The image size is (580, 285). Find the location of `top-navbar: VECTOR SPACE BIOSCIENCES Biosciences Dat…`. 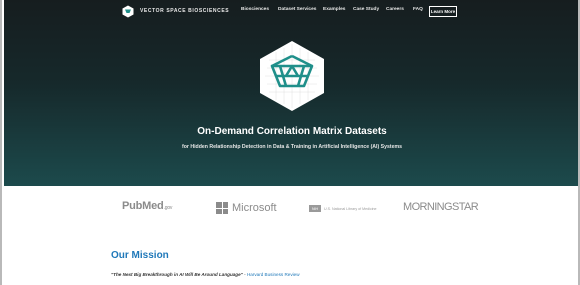

top-navbar: VECTOR SPACE BIOSCIENCES Biosciences Dat… is located at coordinates (291, 11).